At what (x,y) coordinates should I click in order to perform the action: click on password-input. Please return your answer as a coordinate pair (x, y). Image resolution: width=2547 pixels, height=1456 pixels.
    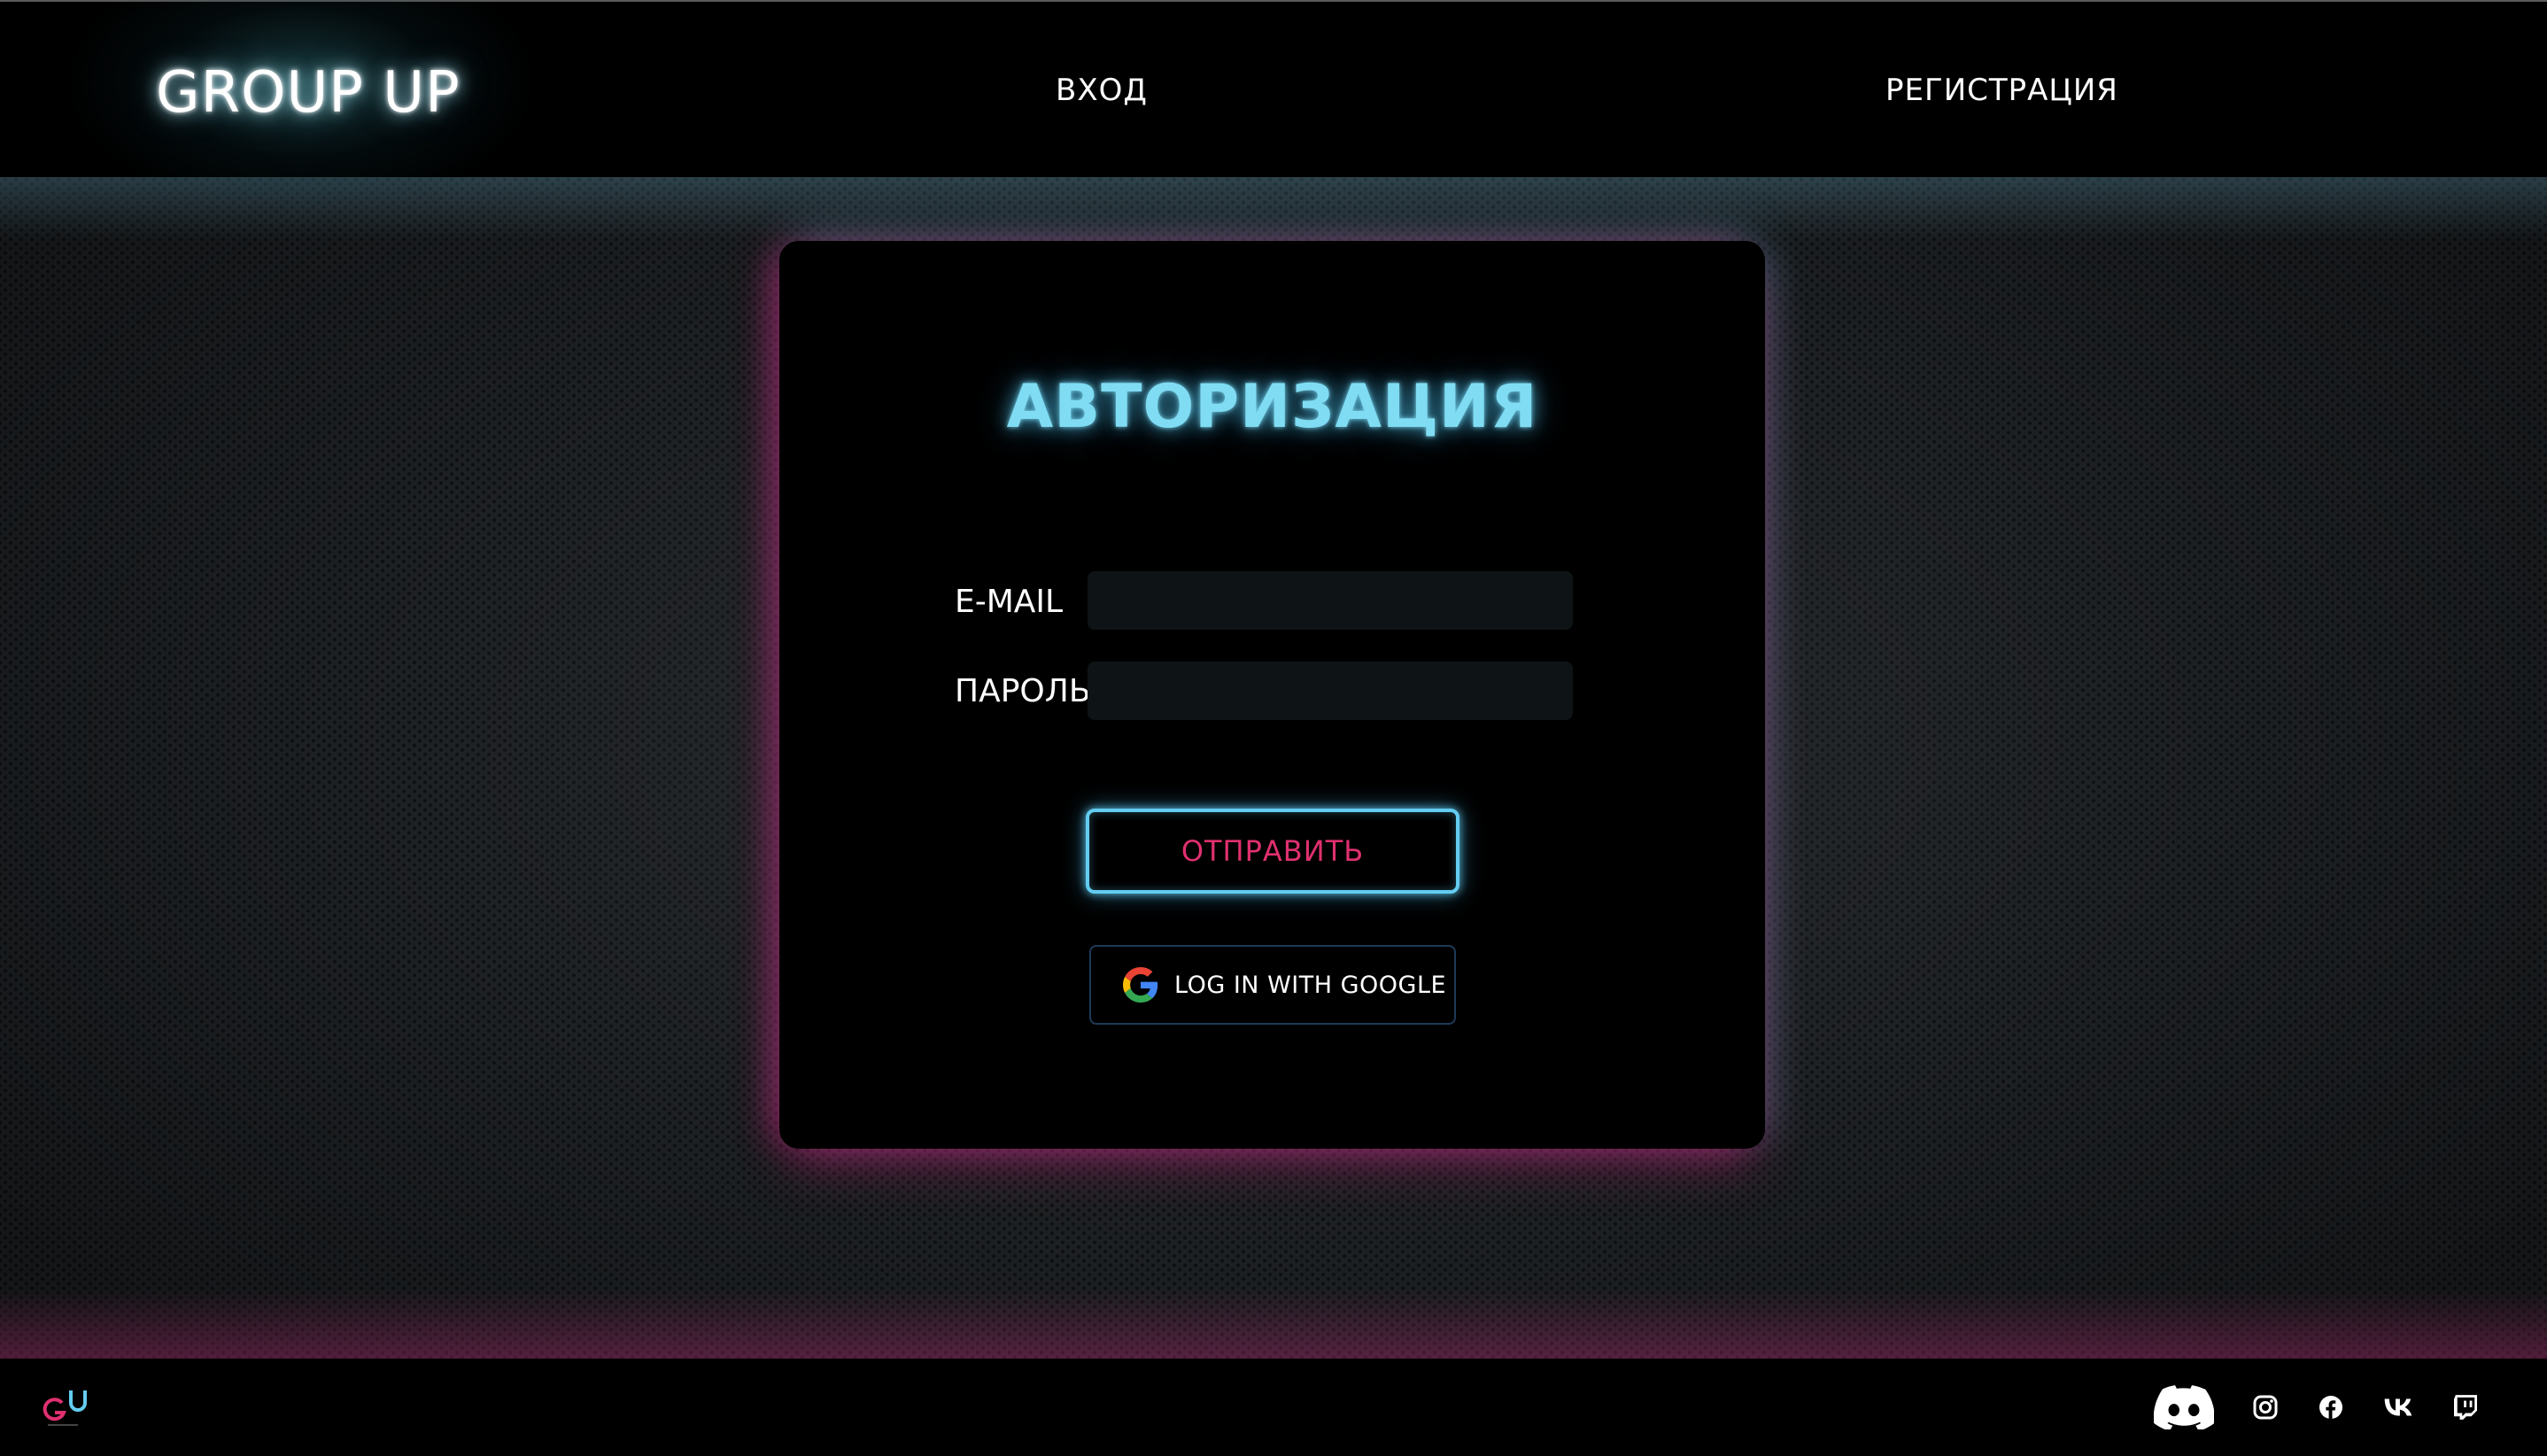
    Looking at the image, I should click on (1330, 691).